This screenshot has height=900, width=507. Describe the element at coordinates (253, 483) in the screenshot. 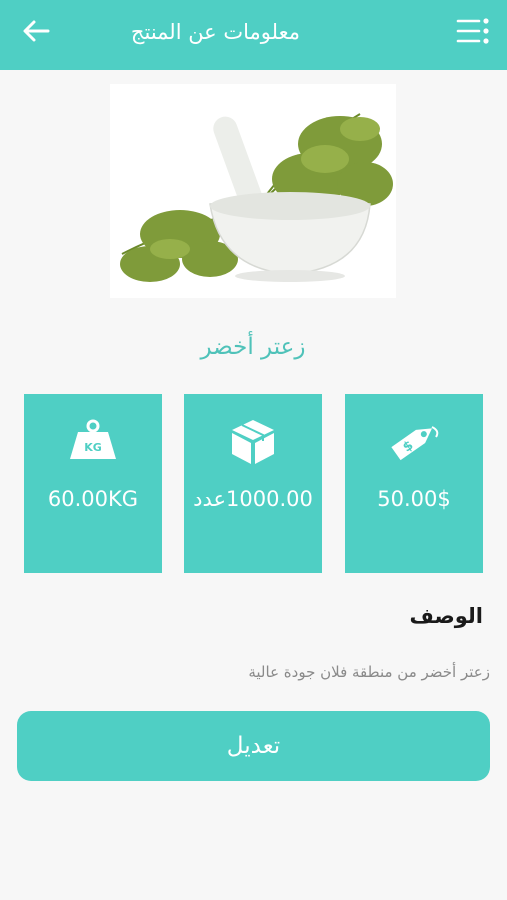

I see `quantity-card: 1000.00عدد` at that location.